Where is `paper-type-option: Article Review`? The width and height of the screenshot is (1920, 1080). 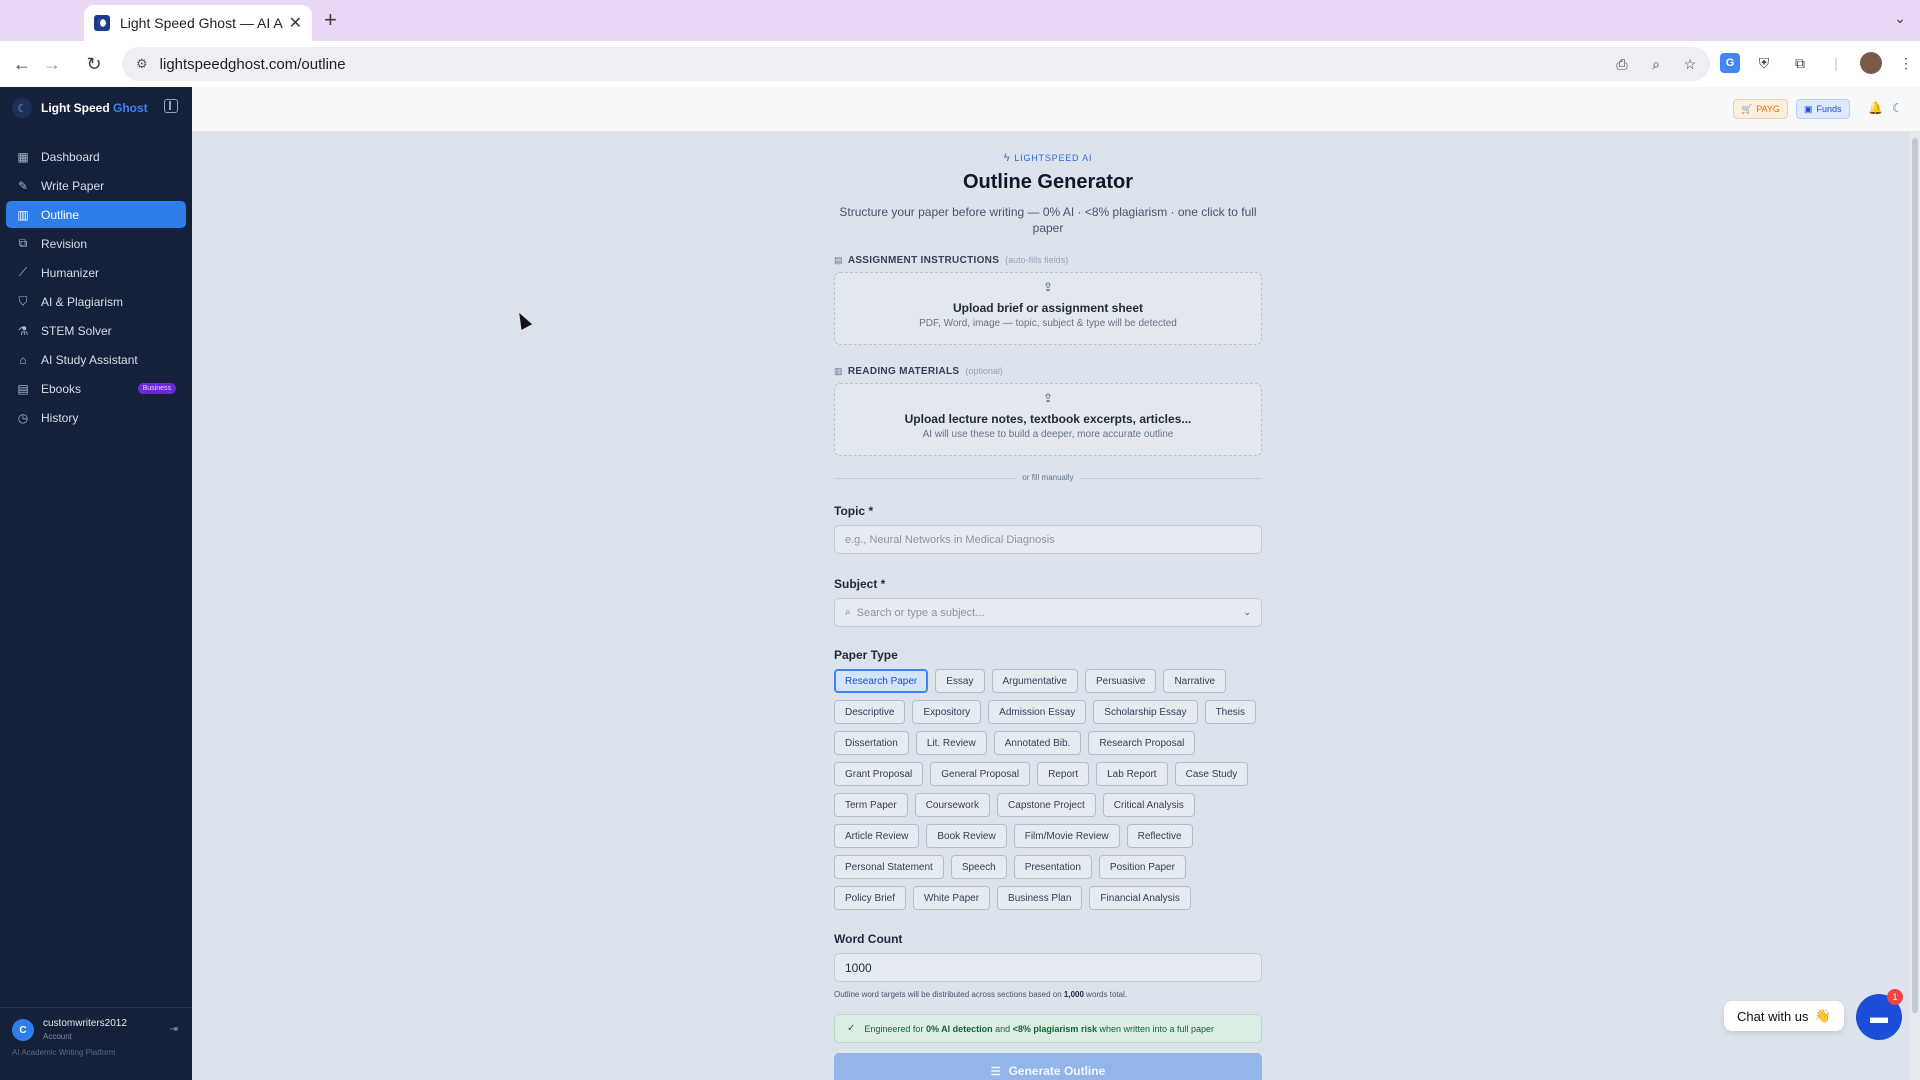
paper-type-option: Article Review is located at coordinates (877, 836).